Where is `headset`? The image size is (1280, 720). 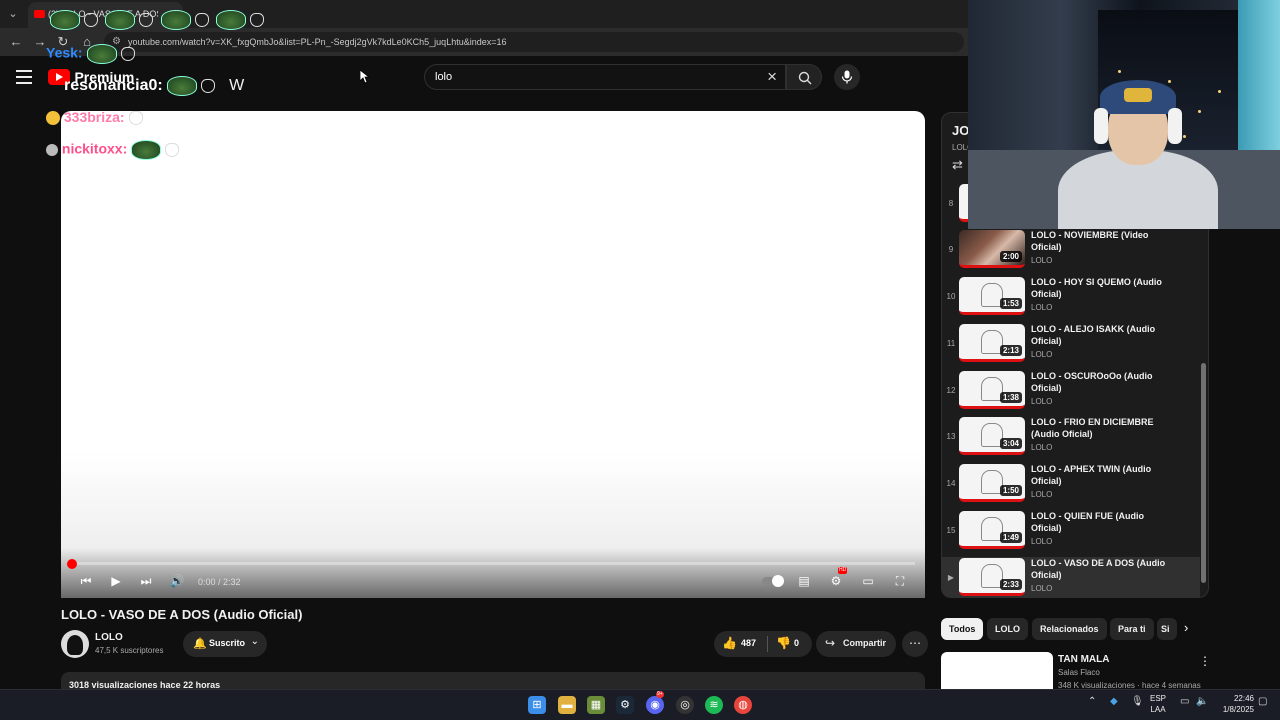
headset is located at coordinates (1175, 126).